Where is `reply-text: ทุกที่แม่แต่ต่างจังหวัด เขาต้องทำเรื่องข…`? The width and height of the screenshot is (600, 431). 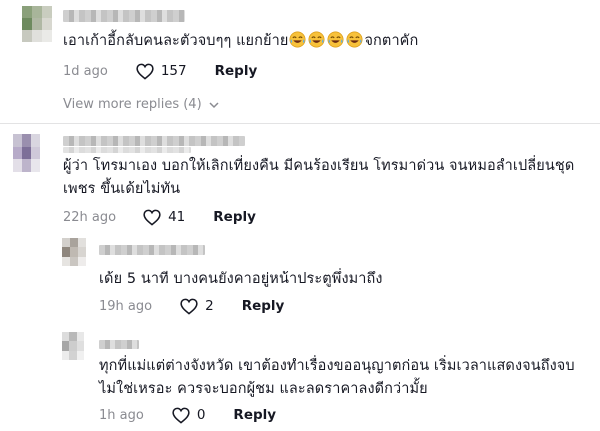 reply-text: ทุกที่แม่แต่ต่างจังหวัด เขาต้องทำเรื่องข… is located at coordinates (337, 377).